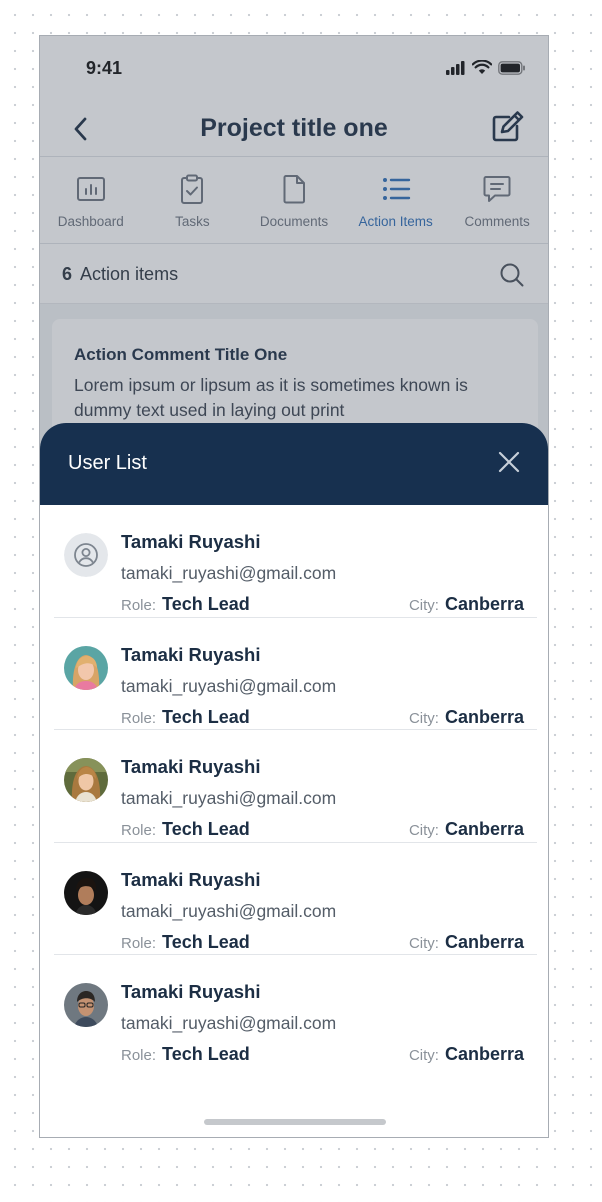  Describe the element at coordinates (86, 555) in the screenshot. I see `default-avatar-icon` at that location.